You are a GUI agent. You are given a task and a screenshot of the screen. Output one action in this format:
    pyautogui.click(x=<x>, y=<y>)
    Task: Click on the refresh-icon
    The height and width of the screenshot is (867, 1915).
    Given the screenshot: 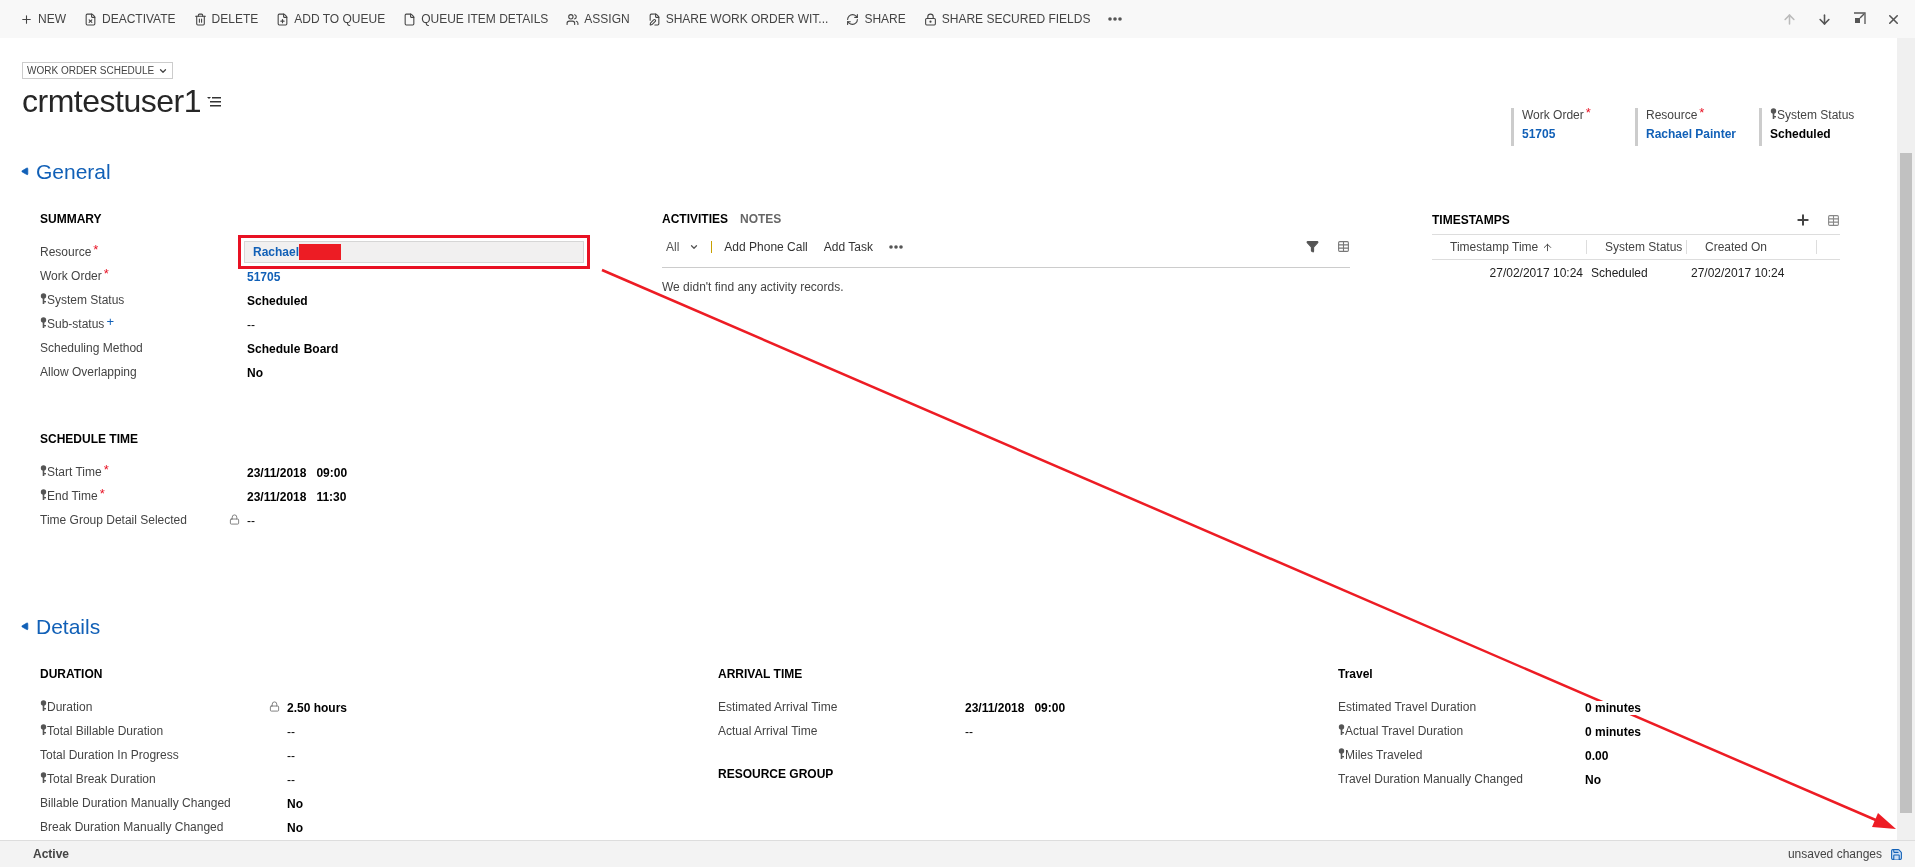 What is the action you would take?
    pyautogui.click(x=853, y=19)
    